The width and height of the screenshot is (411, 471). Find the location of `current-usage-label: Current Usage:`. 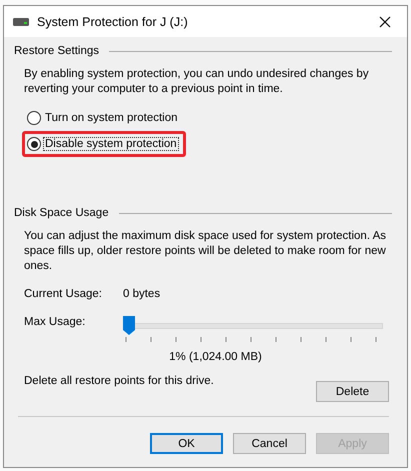

current-usage-label: Current Usage: is located at coordinates (63, 294).